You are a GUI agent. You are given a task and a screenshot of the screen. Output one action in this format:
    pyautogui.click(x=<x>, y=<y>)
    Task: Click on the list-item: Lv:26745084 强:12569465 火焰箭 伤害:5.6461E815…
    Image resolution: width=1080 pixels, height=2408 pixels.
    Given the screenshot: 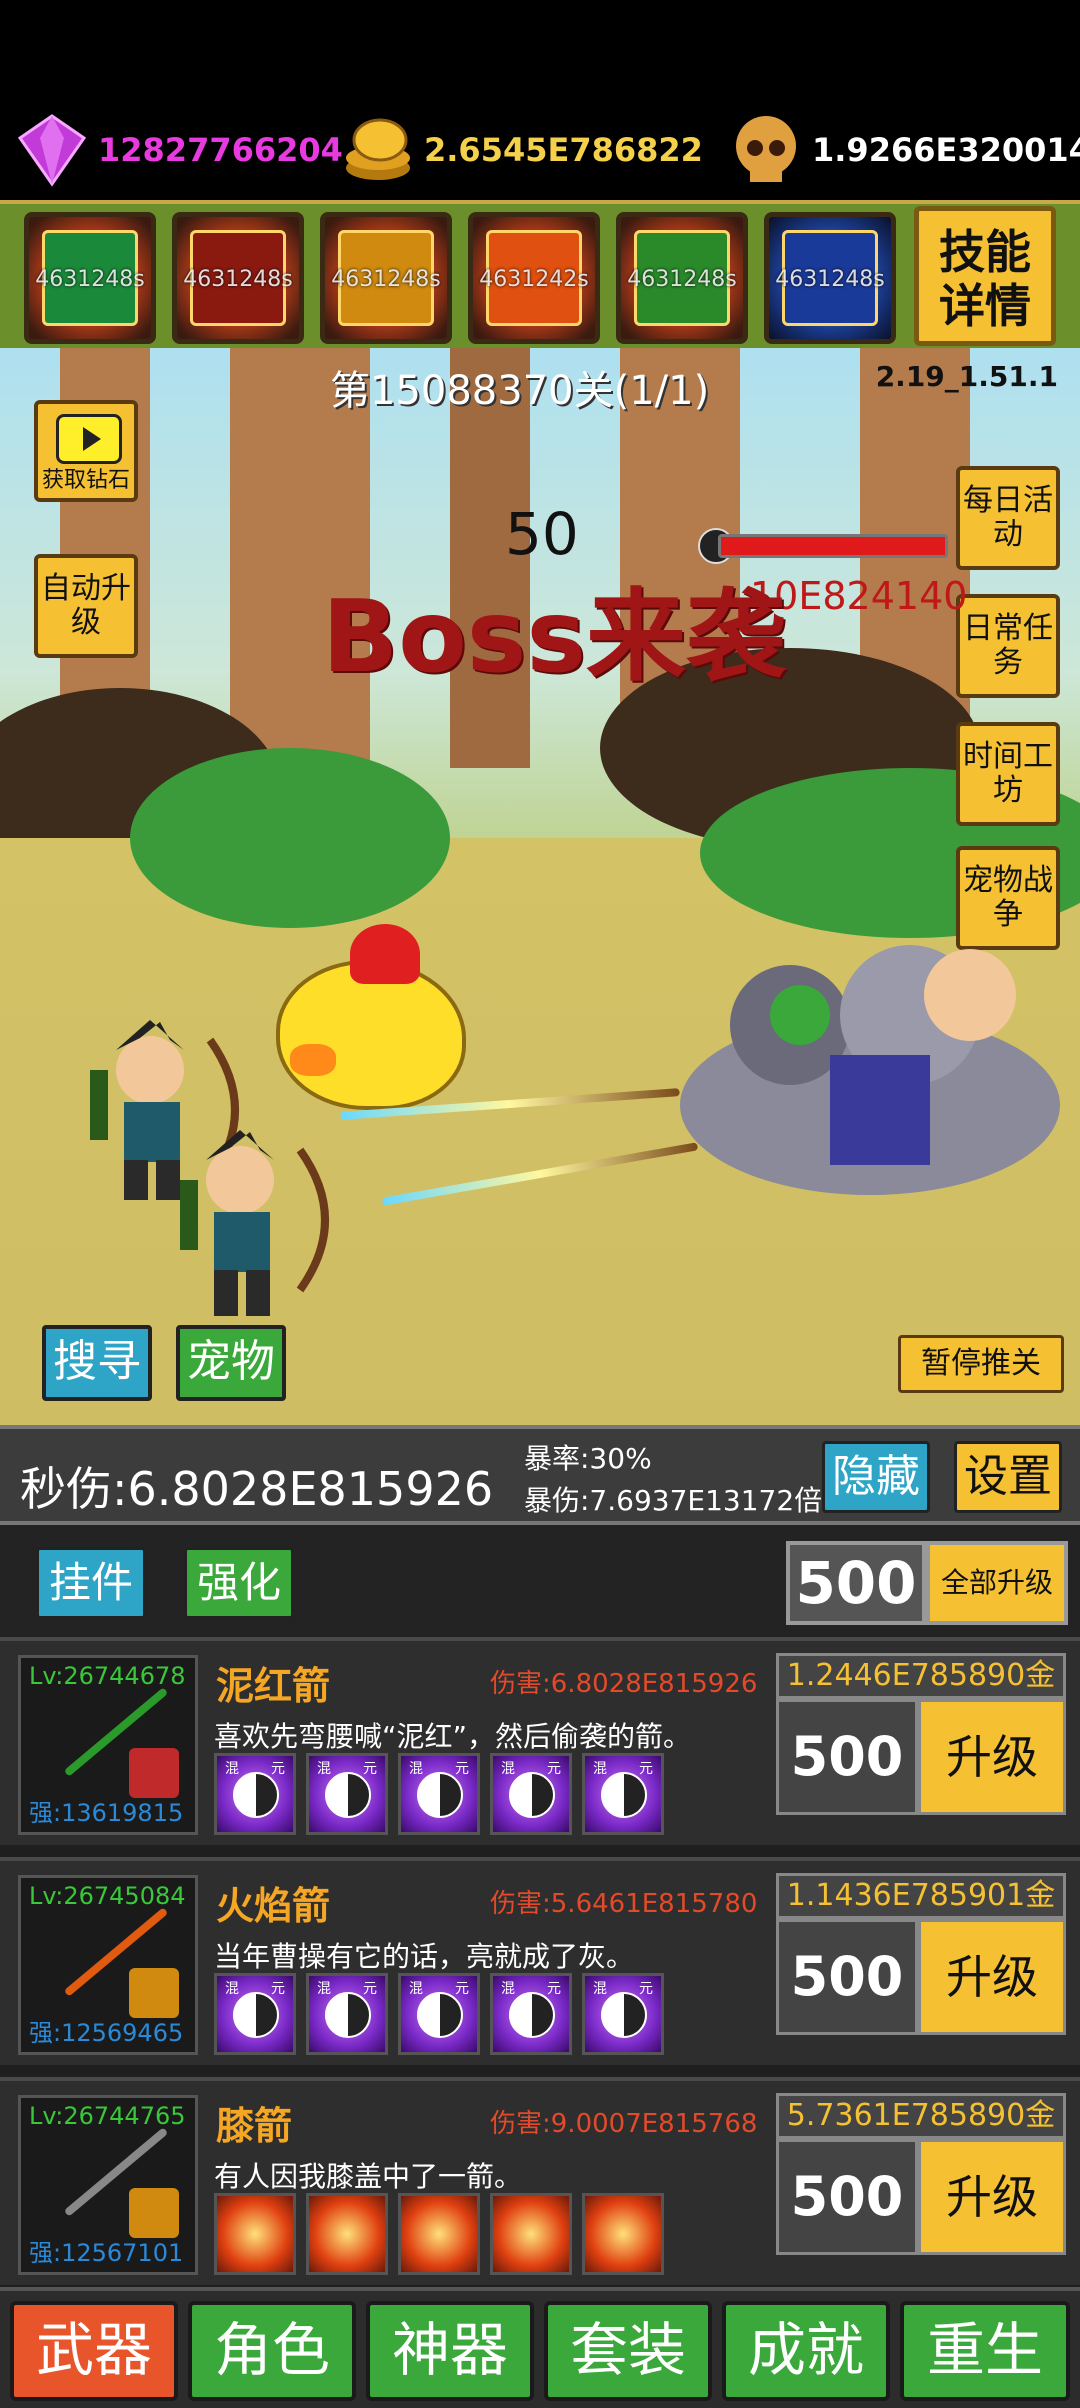 What is the action you would take?
    pyautogui.click(x=540, y=1961)
    